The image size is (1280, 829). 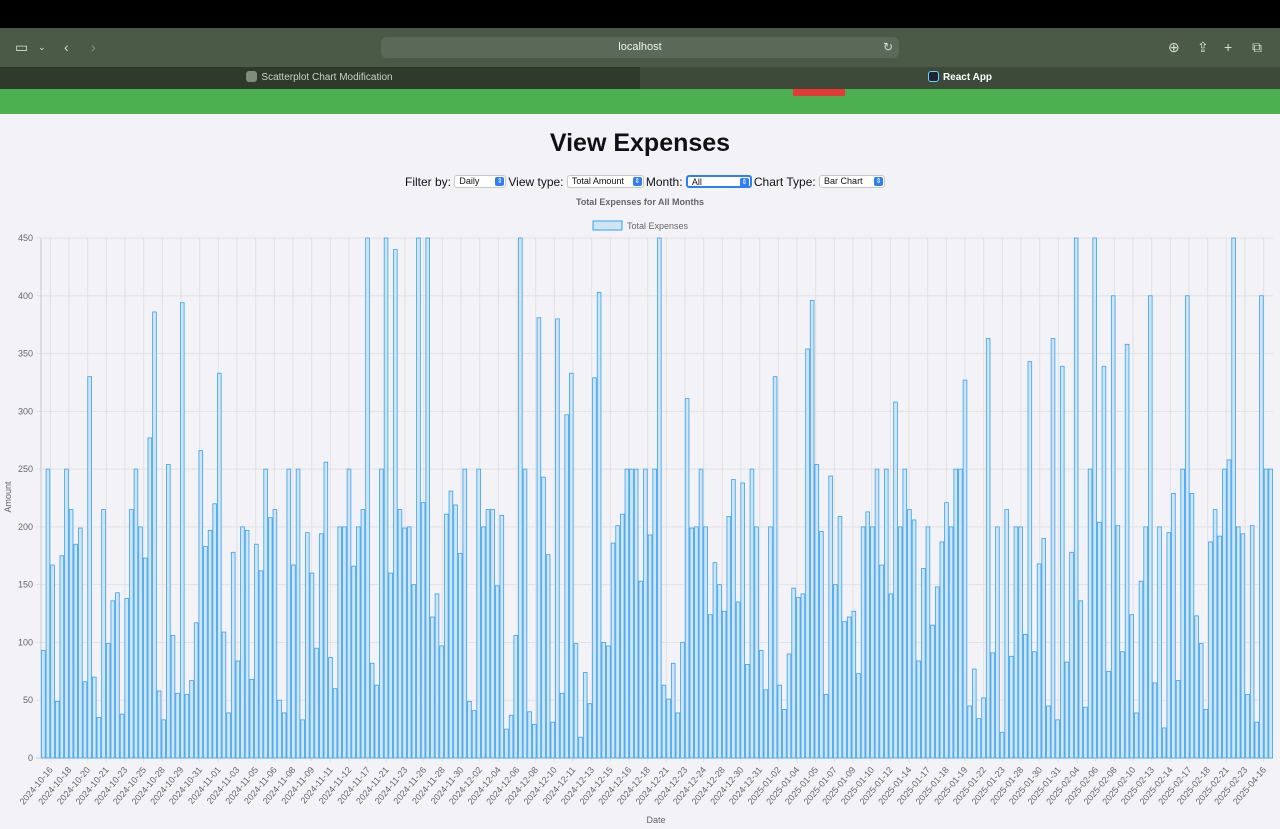 I want to click on forward-icon: ›, so click(x=93, y=47).